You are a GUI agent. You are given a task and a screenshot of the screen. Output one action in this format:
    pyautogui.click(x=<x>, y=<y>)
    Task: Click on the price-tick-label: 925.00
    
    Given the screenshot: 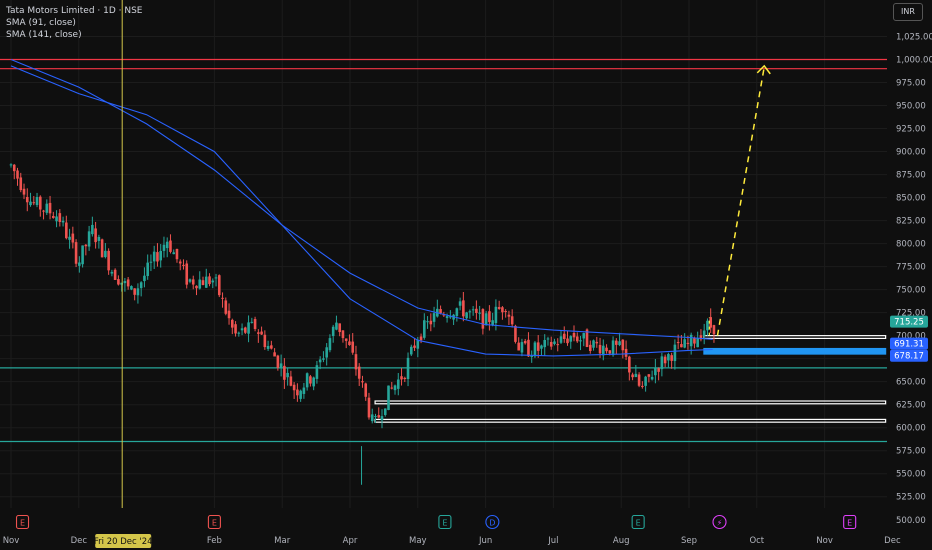 What is the action you would take?
    pyautogui.click(x=911, y=130)
    